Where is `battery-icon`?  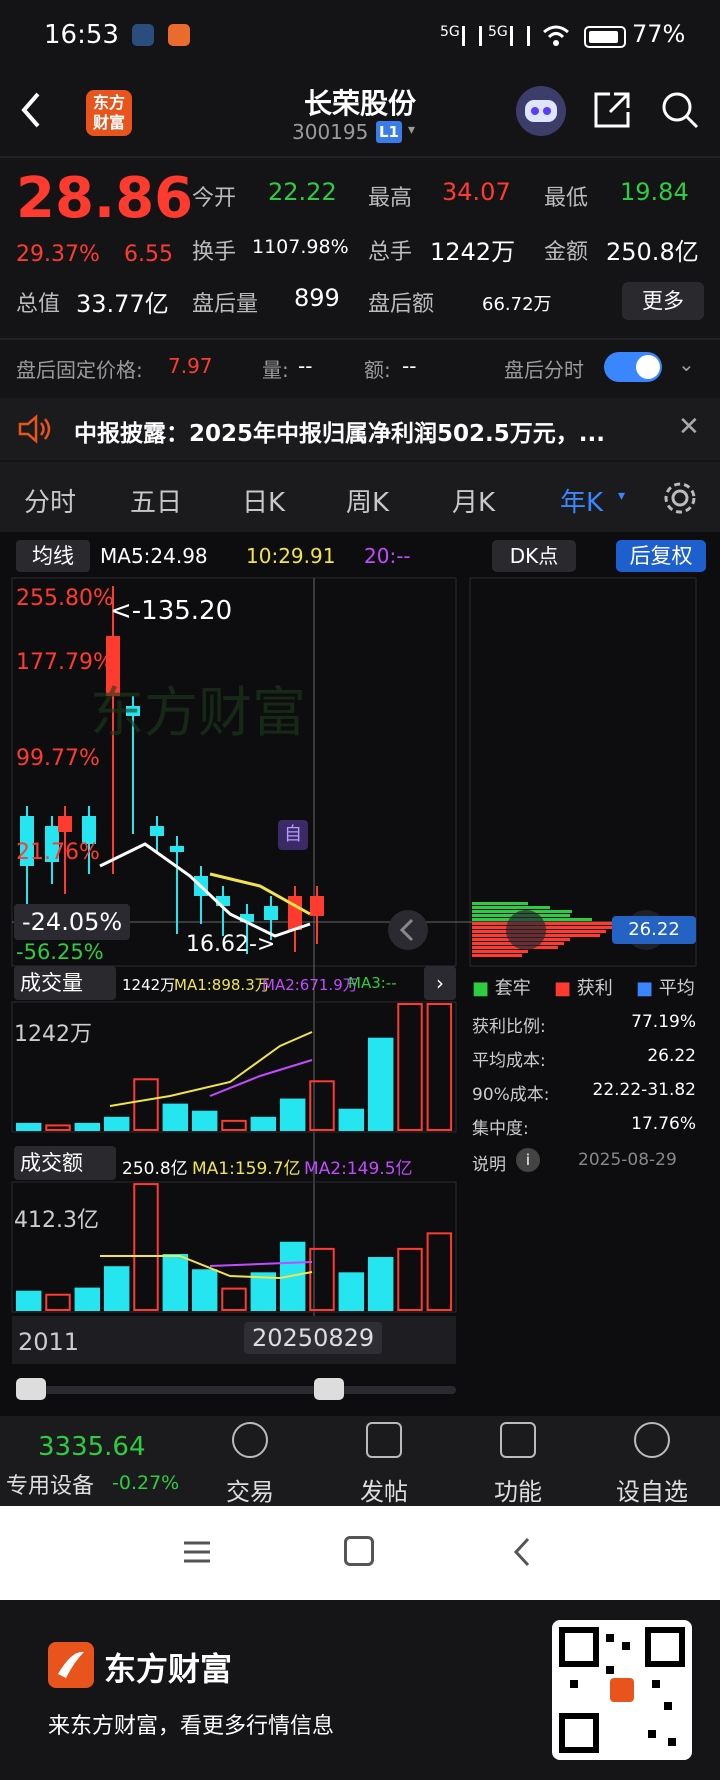
battery-icon is located at coordinates (605, 37).